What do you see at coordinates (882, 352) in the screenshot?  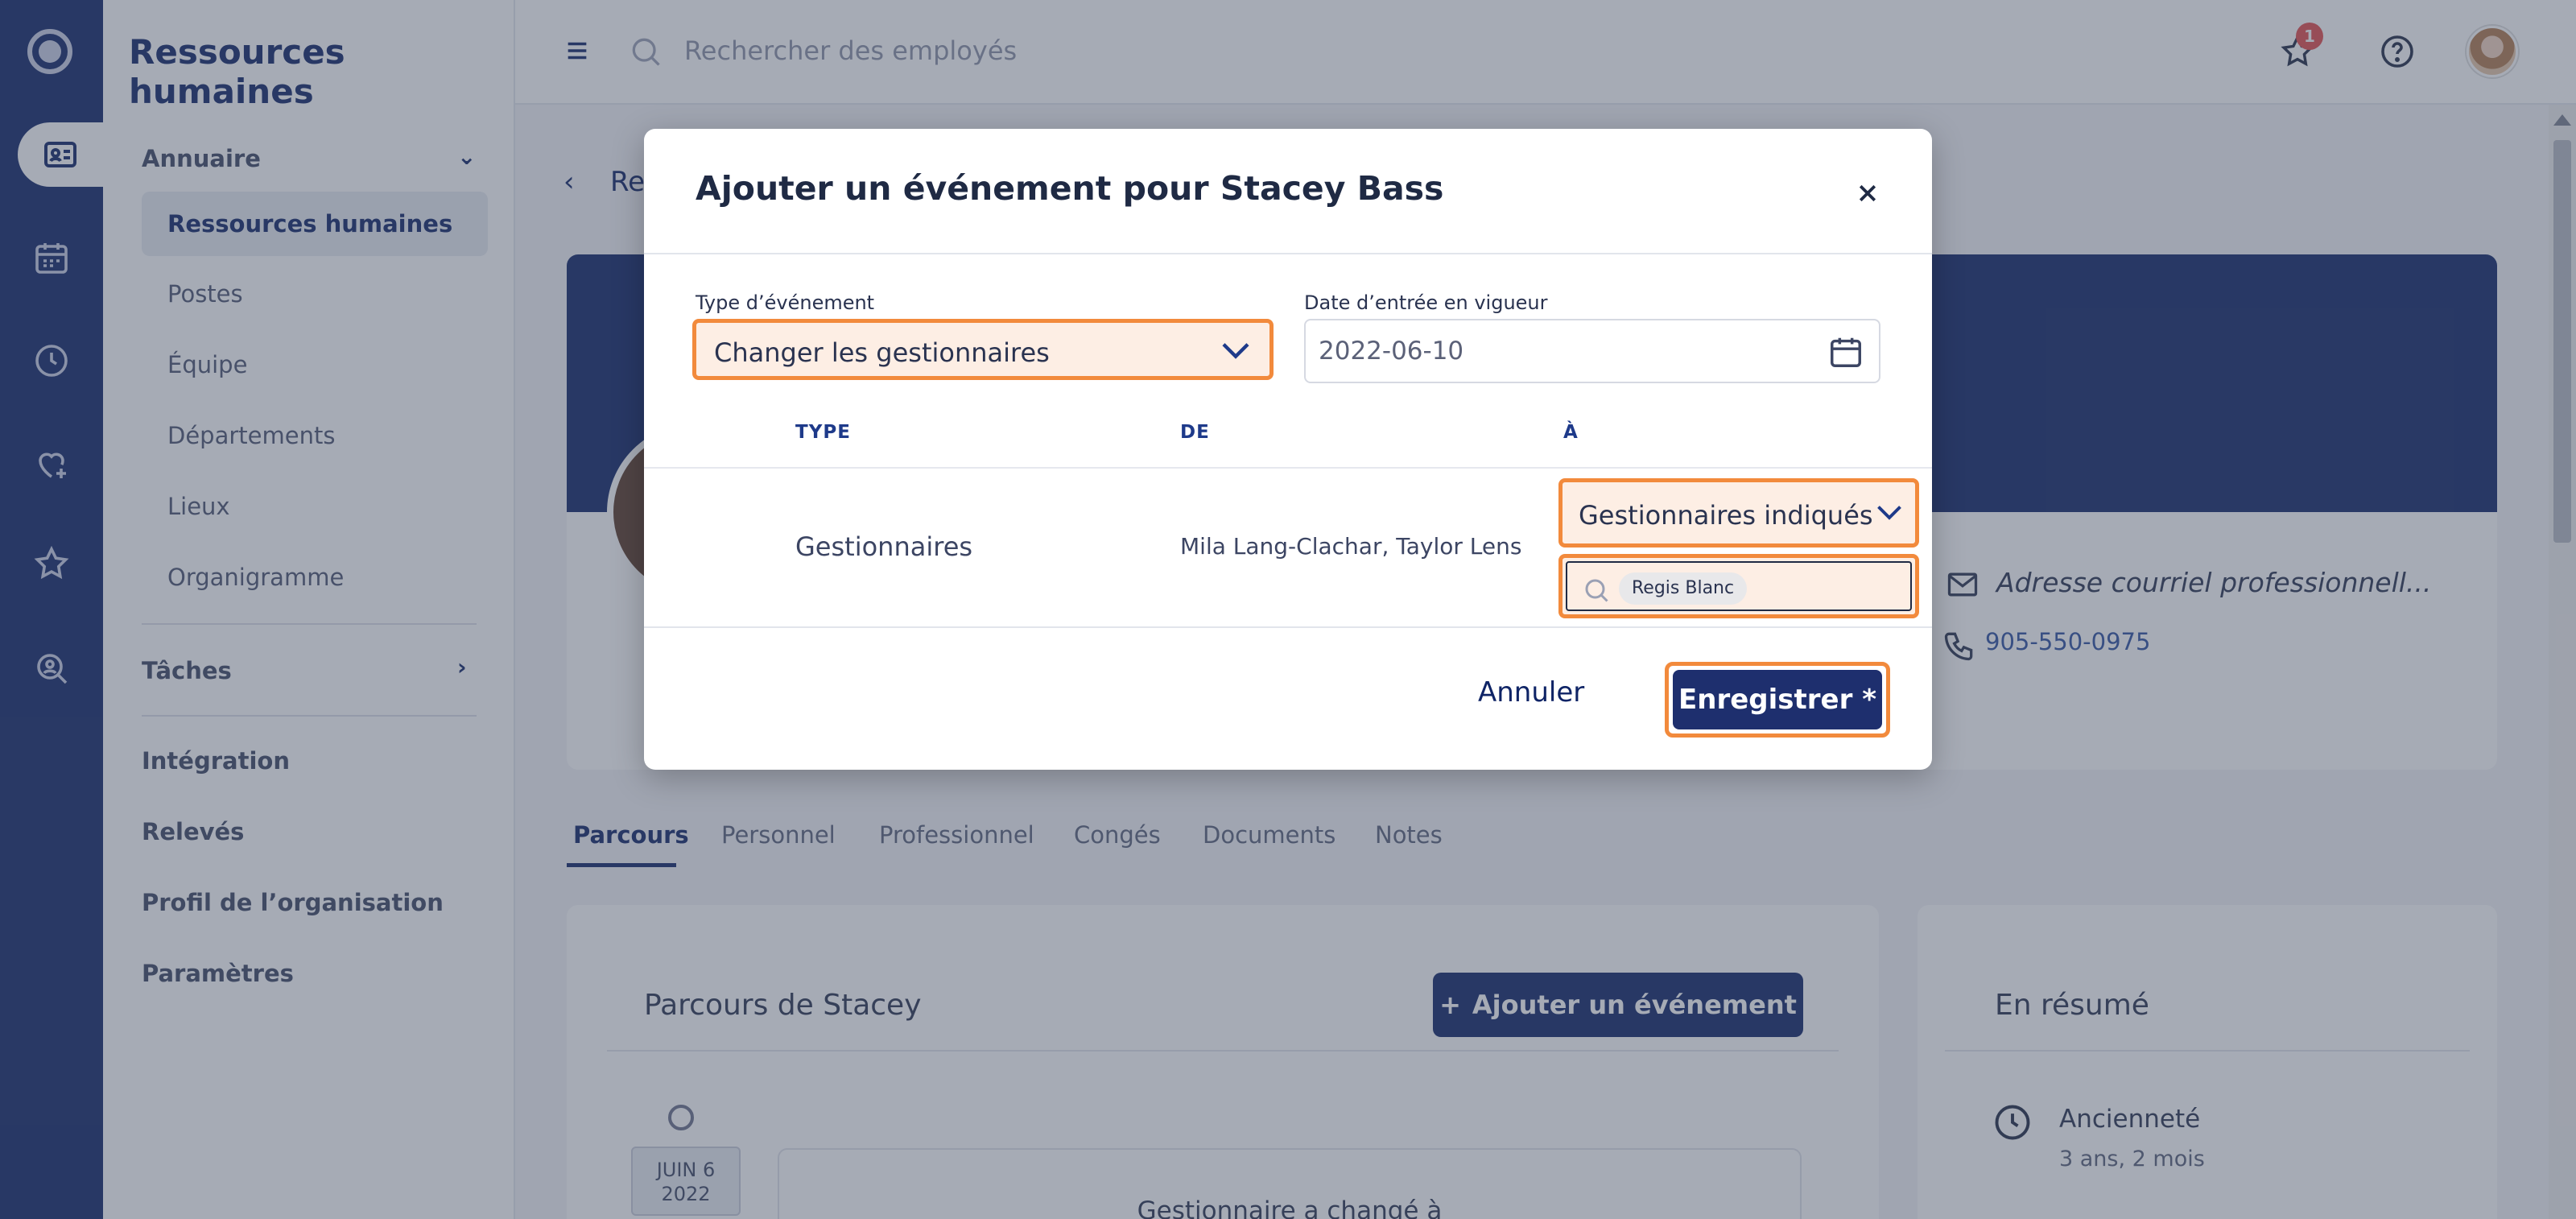 I see `event-type-value: Changer les gestionnaires` at bounding box center [882, 352].